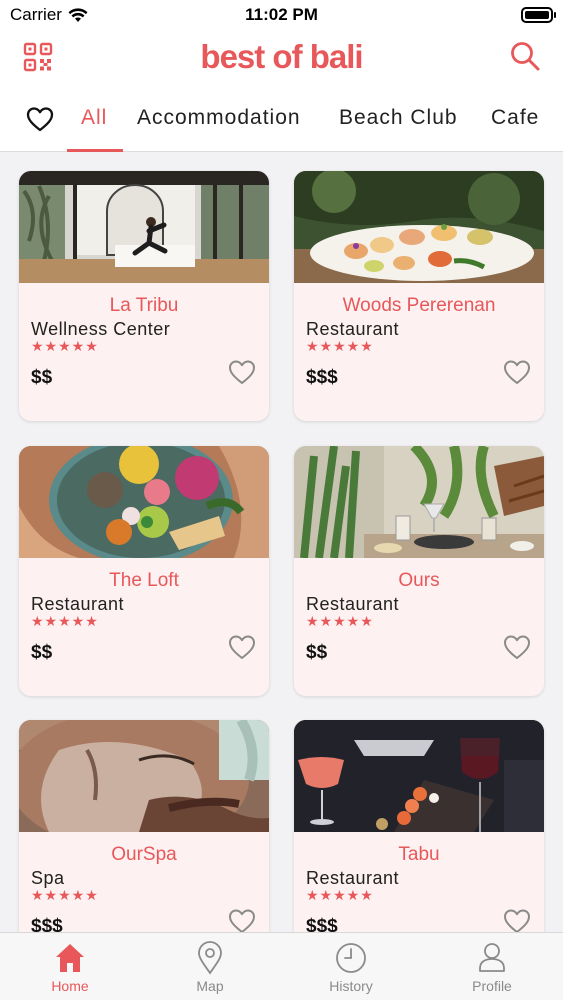 The image size is (563, 1000). I want to click on map-pin-icon, so click(210, 958).